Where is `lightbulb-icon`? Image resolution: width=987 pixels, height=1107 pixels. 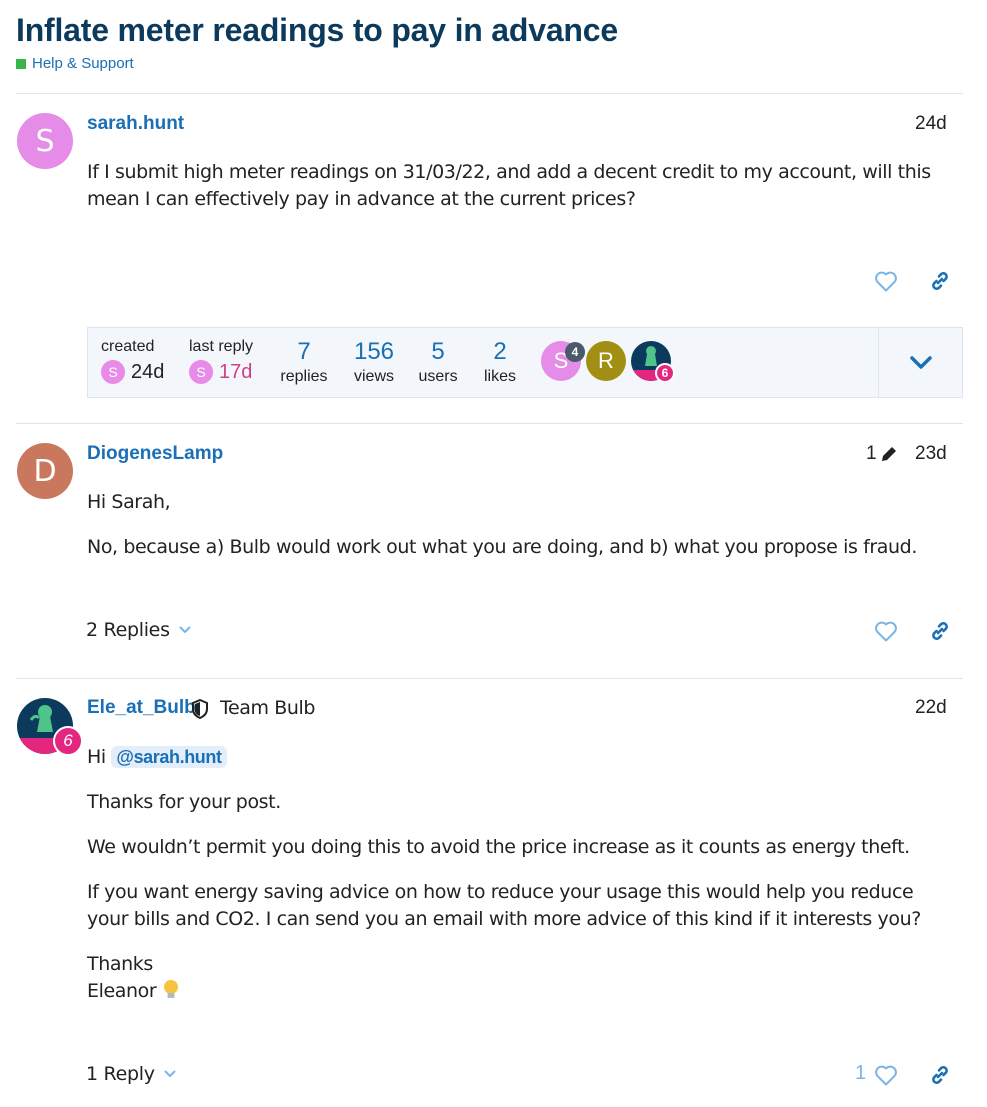
lightbulb-icon is located at coordinates (170, 989).